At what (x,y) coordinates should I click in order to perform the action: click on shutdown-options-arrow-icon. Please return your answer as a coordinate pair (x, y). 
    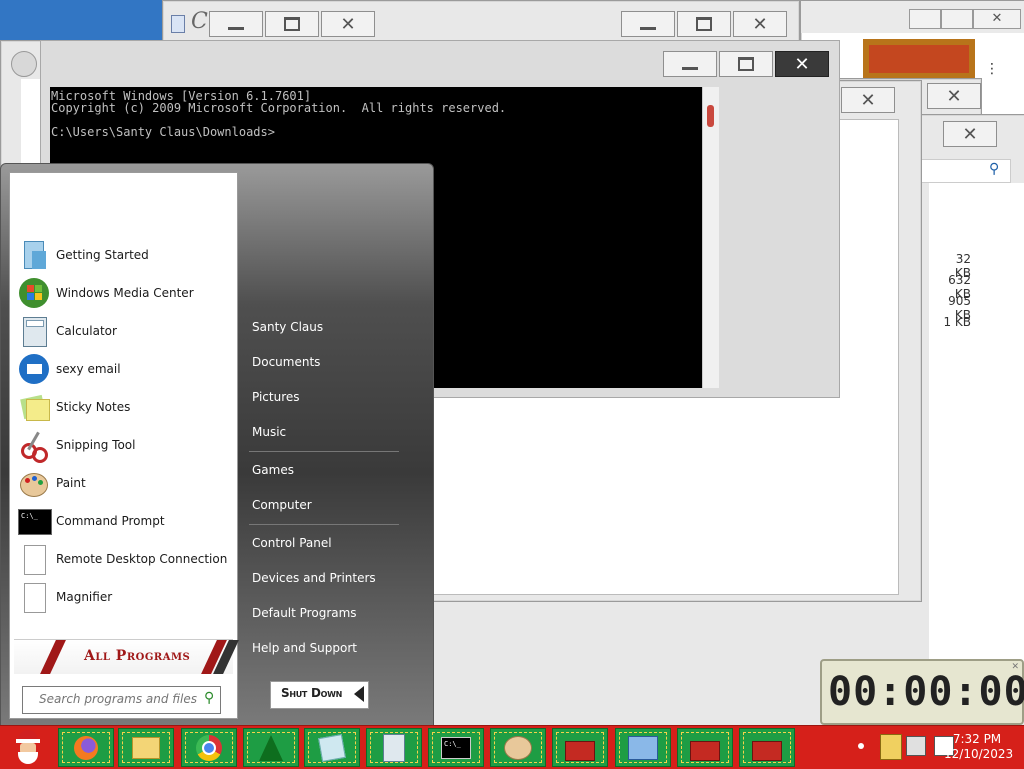
    Looking at the image, I should click on (359, 694).